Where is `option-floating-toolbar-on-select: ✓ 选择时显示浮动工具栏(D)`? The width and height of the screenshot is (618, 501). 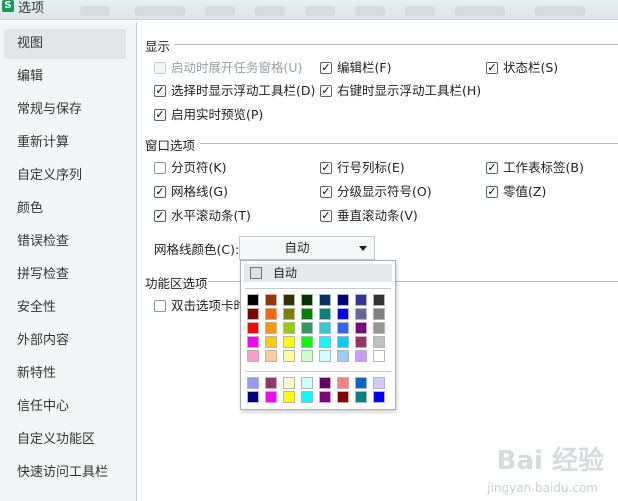 option-floating-toolbar-on-select: ✓ 选择时显示浮动工具栏(D) is located at coordinates (234, 91).